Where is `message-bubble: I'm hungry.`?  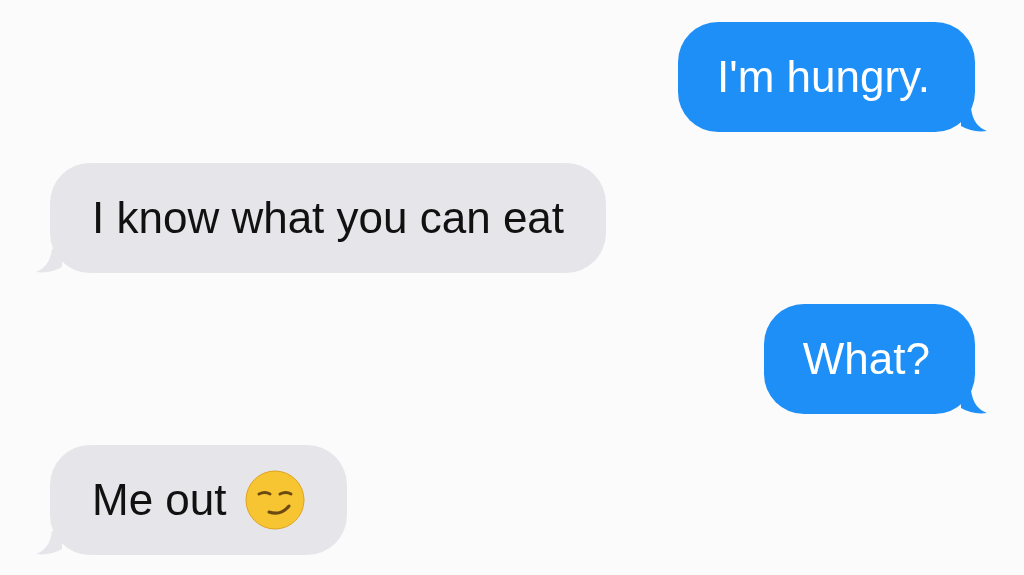
message-bubble: I'm hungry. is located at coordinates (826, 77).